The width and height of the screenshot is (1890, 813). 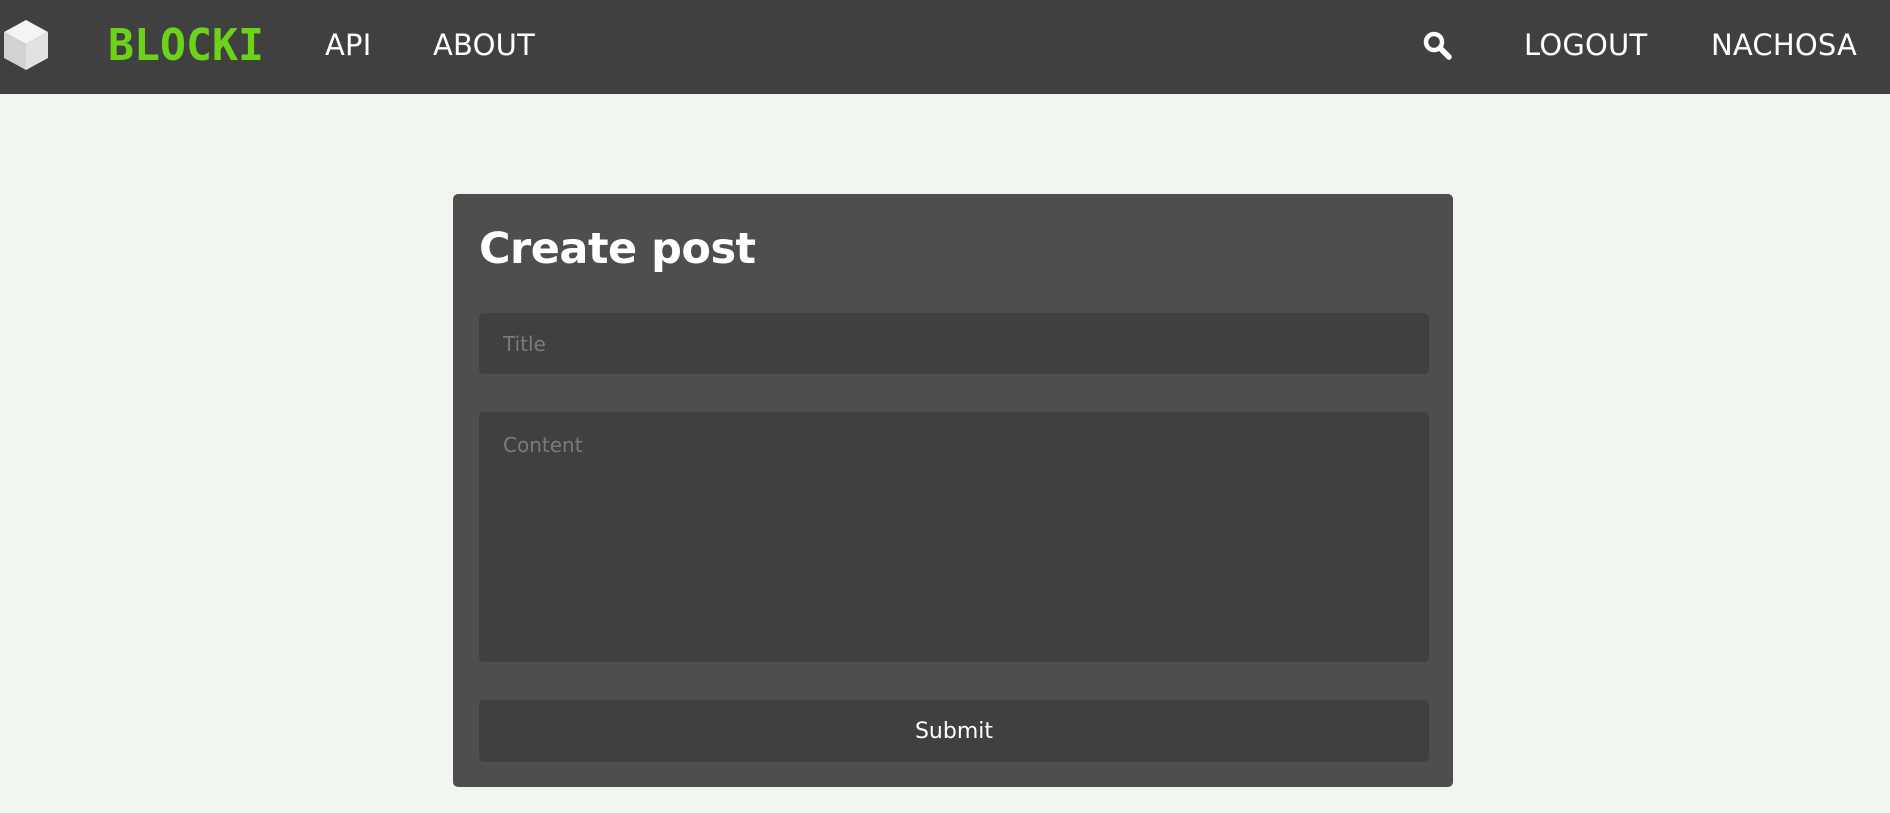 I want to click on top-navbar: BLOCKI API ABOUT LOGOUT NACHOSA, so click(x=945, y=47).